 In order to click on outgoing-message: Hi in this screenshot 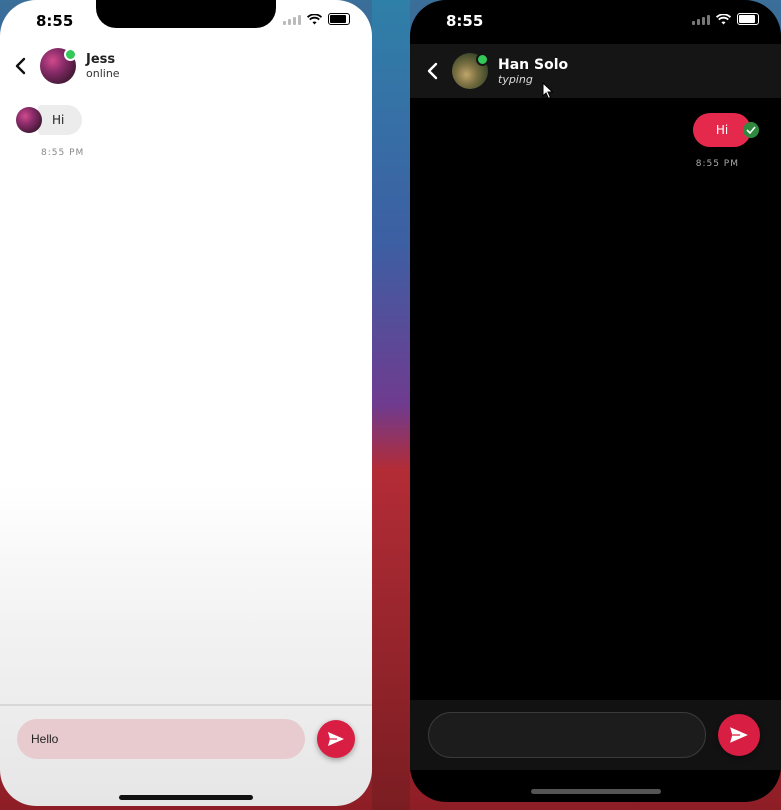, I will do `click(726, 130)`.